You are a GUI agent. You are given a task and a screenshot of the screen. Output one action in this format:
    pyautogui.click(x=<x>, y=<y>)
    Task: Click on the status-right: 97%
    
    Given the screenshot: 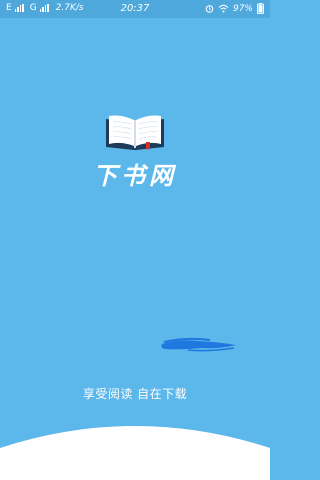 What is the action you would take?
    pyautogui.click(x=234, y=8)
    